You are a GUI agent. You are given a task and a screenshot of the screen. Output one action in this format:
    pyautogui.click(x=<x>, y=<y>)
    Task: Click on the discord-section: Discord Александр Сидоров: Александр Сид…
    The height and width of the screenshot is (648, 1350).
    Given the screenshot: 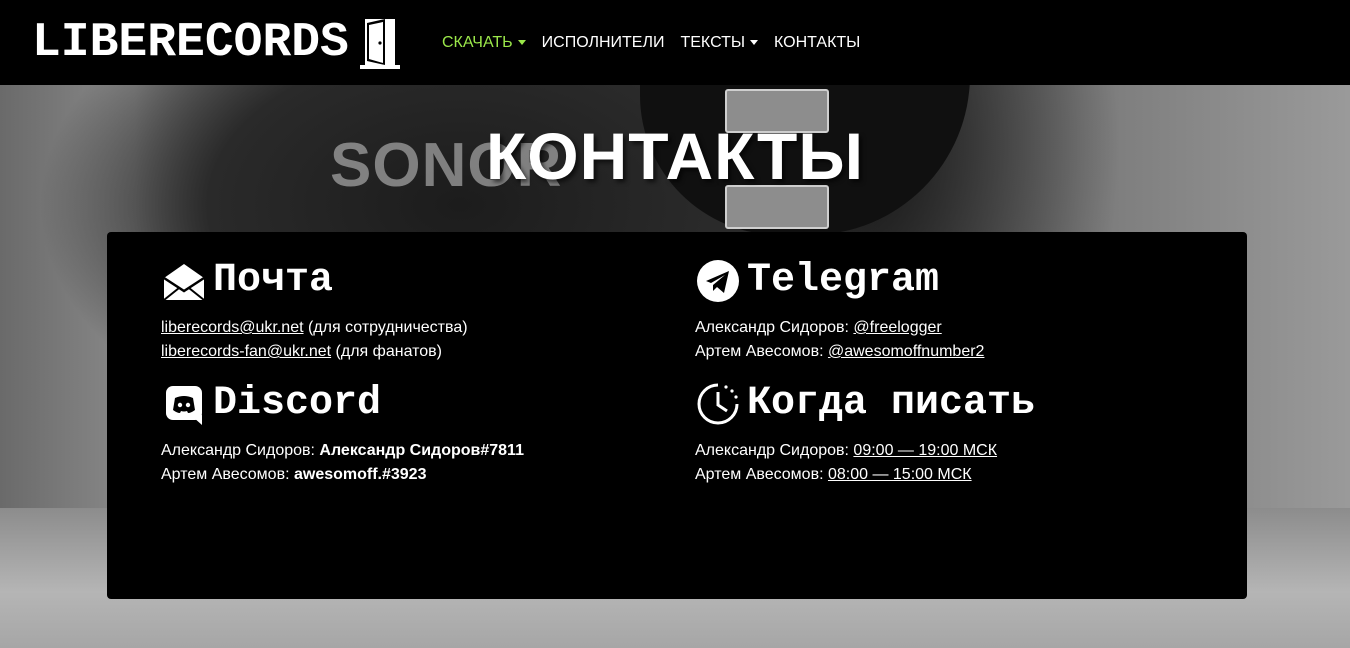 What is the action you would take?
    pyautogui.click(x=342, y=433)
    